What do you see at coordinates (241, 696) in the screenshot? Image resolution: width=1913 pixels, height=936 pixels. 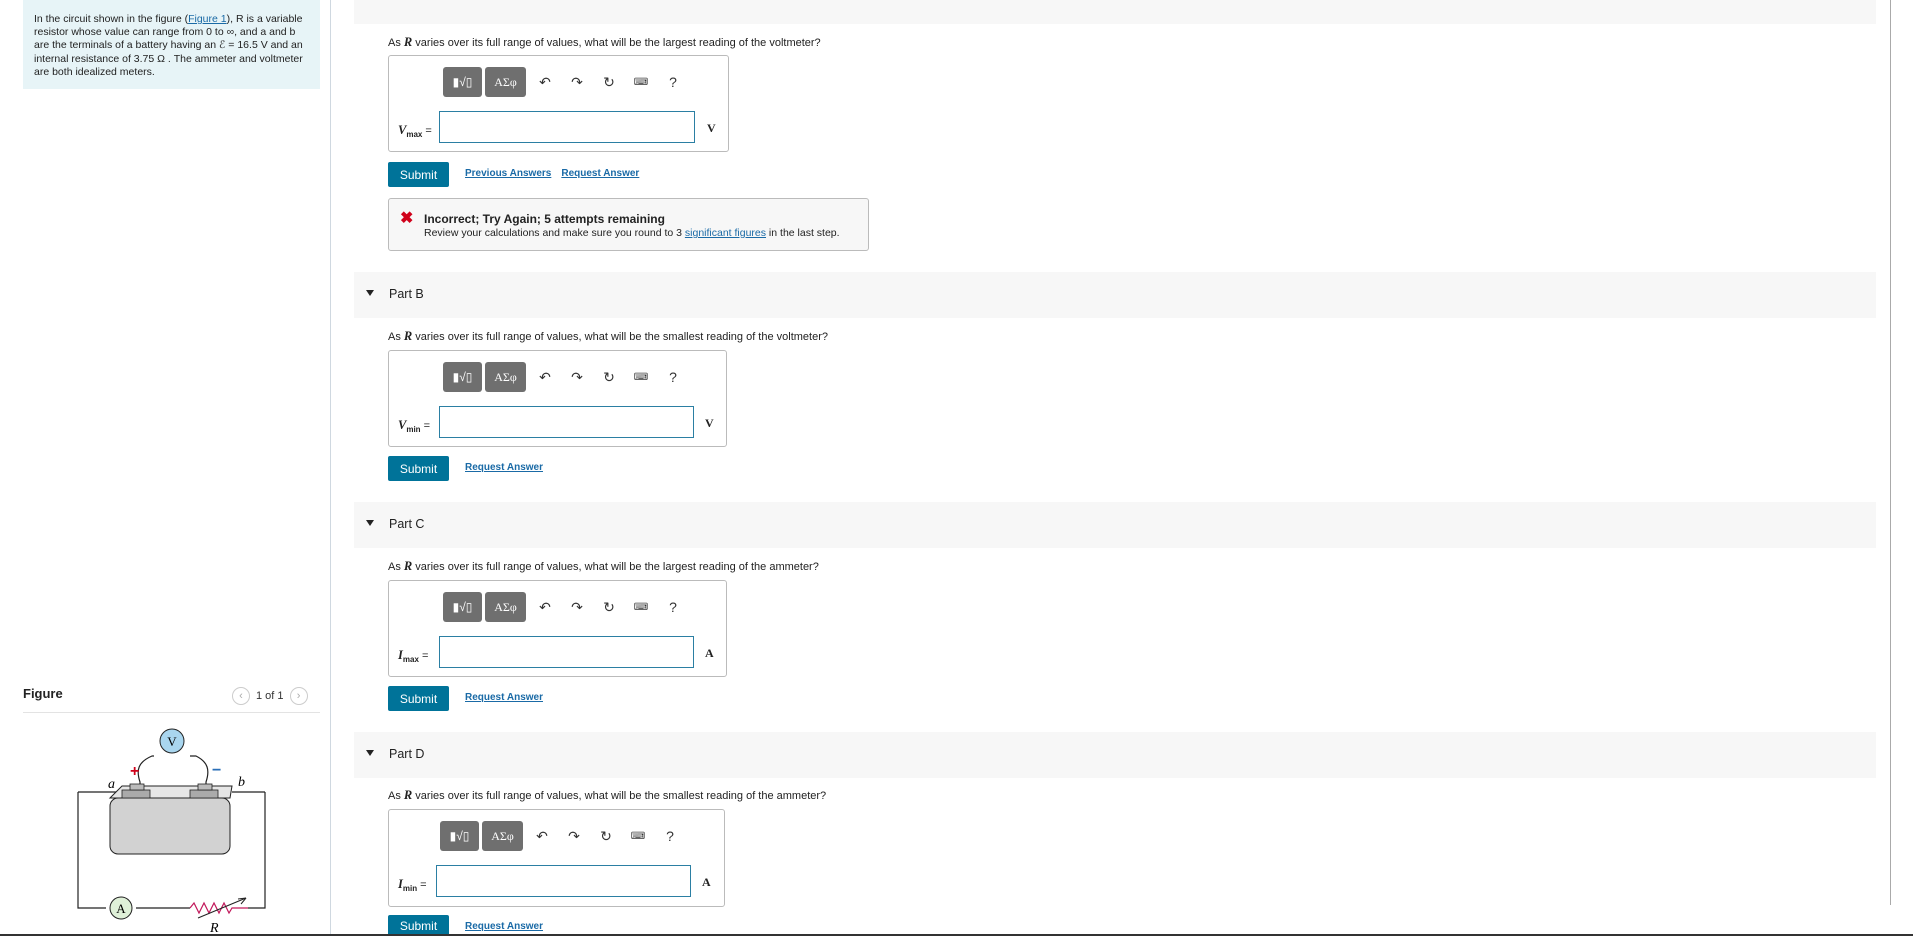 I see `figure-prev-button: ‹` at bounding box center [241, 696].